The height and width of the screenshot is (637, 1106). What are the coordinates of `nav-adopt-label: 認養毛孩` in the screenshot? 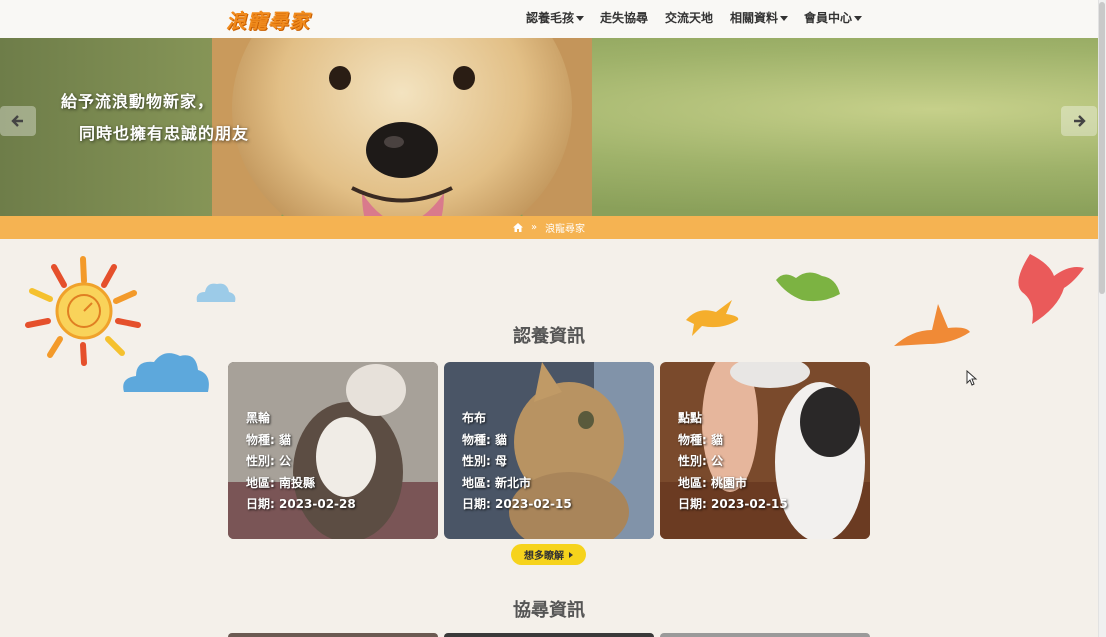 It's located at (550, 18).